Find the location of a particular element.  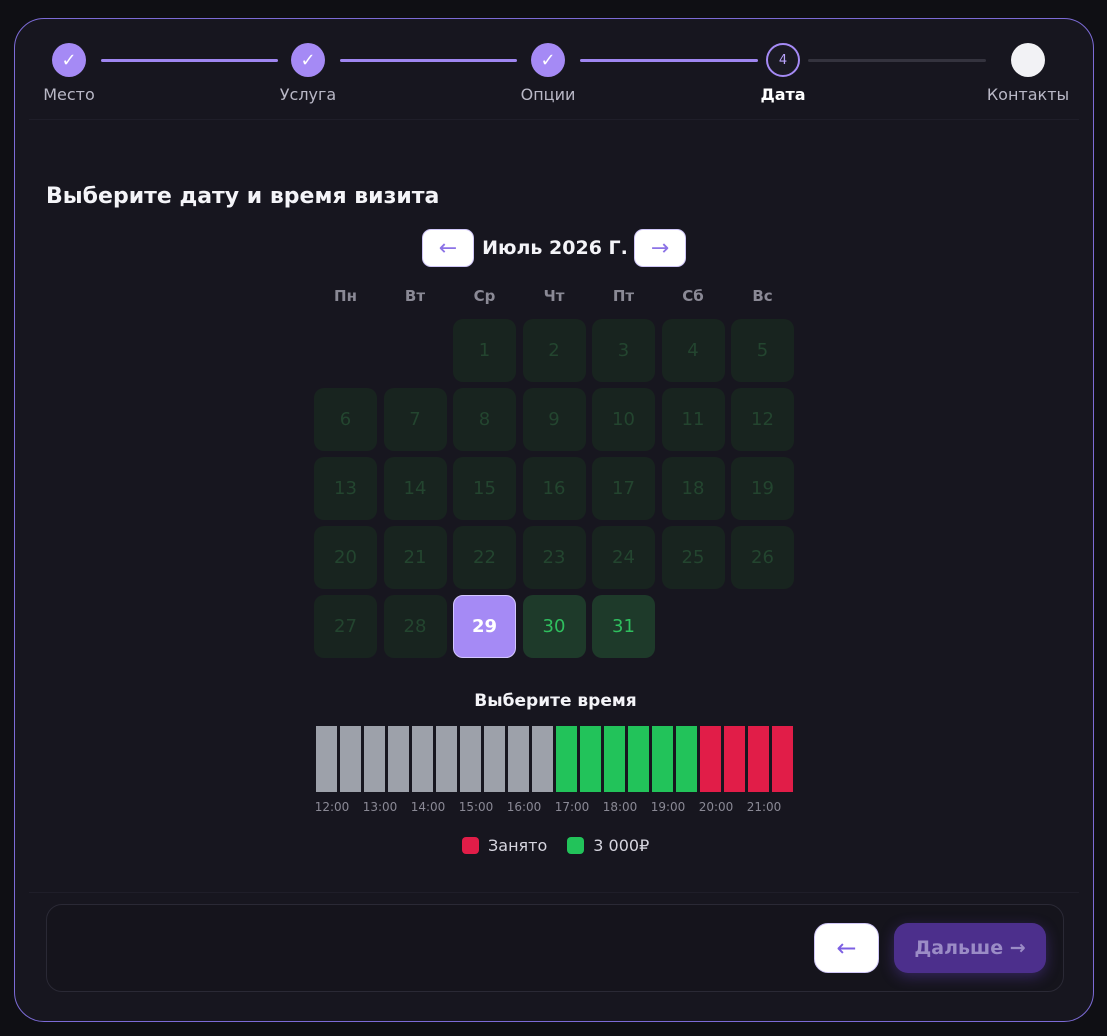

calendar-day: 1 is located at coordinates (484, 350).